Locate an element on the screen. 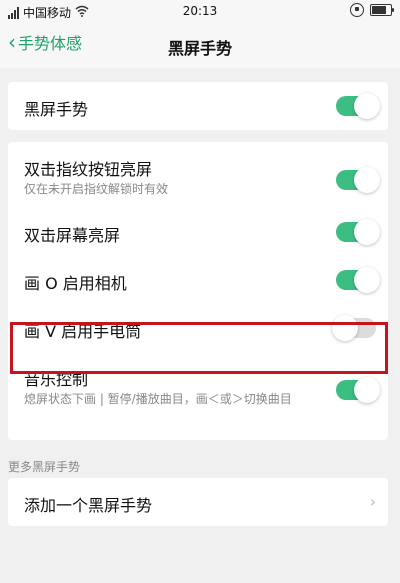  row-label: 画 O 启用相机 is located at coordinates (75, 283).